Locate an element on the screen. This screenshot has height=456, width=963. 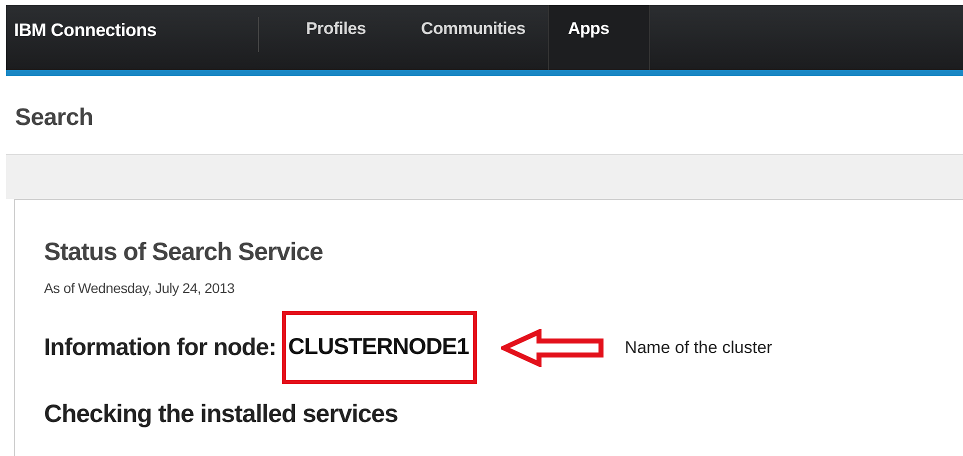
brand-name: IBM Connections is located at coordinates (132, 37).